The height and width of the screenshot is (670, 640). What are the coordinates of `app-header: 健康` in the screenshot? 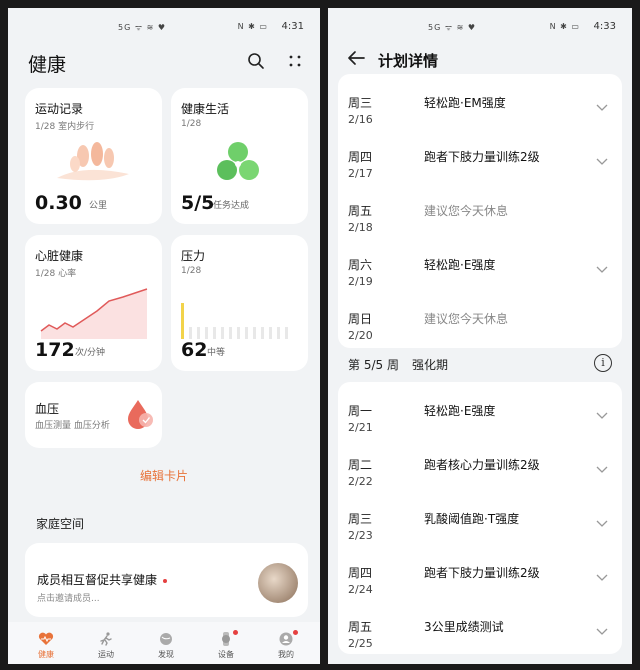 It's located at (164, 66).